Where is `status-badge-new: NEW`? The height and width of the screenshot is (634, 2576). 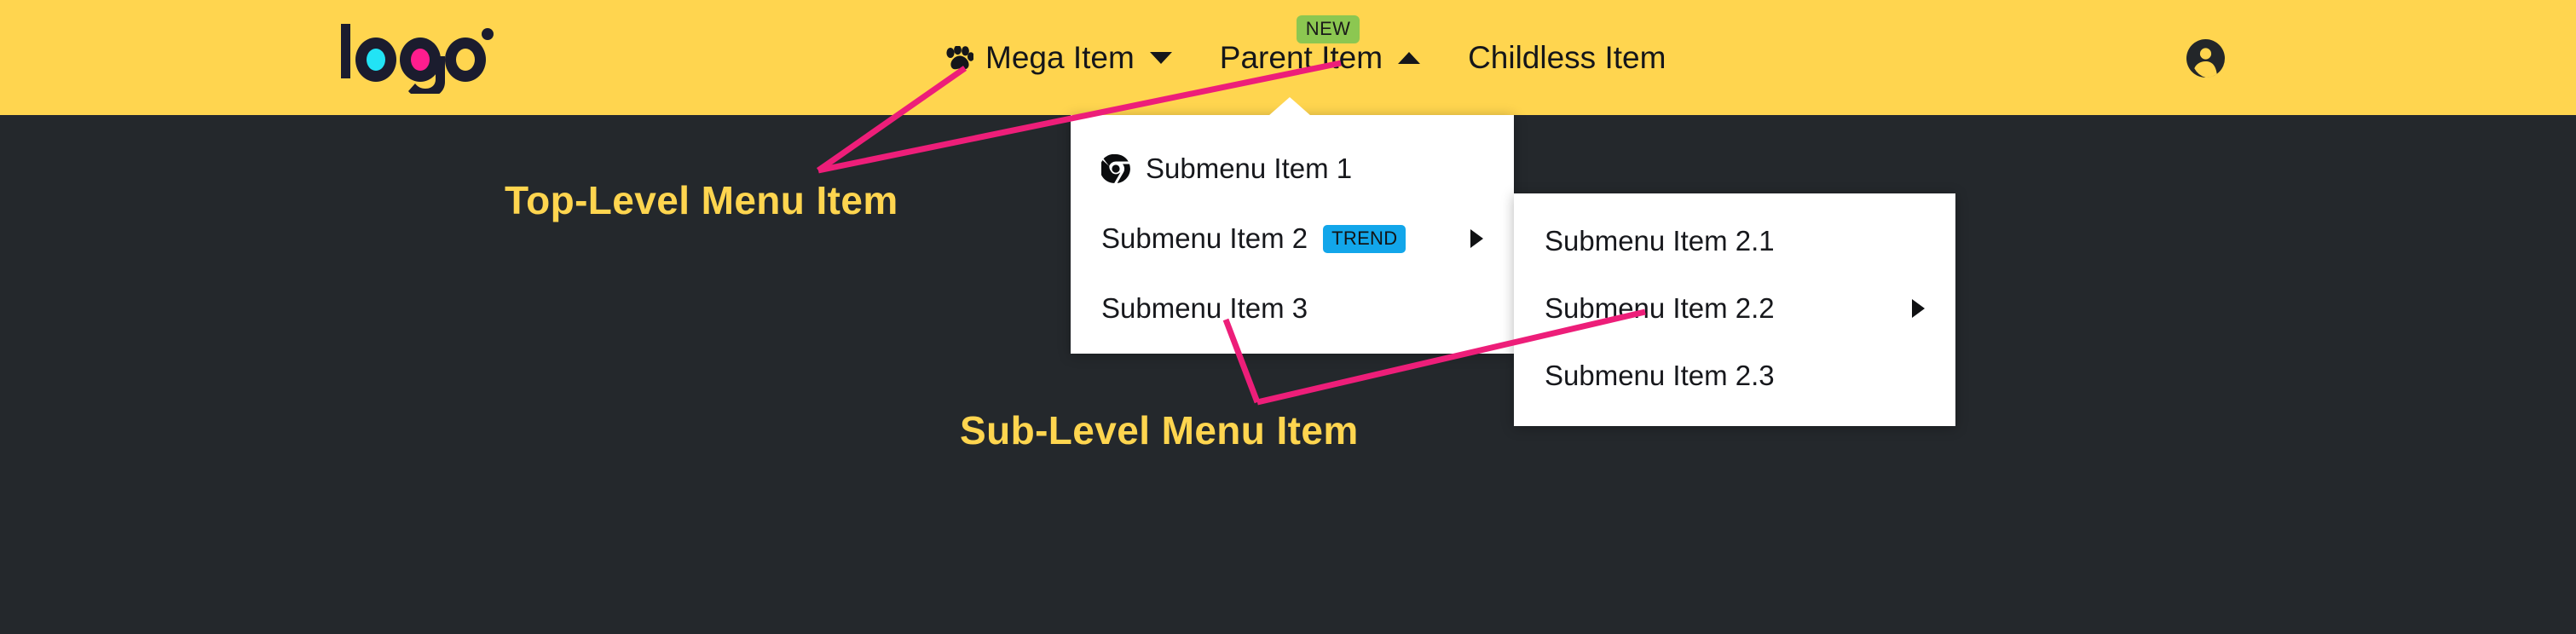
status-badge-new: NEW is located at coordinates (1328, 29).